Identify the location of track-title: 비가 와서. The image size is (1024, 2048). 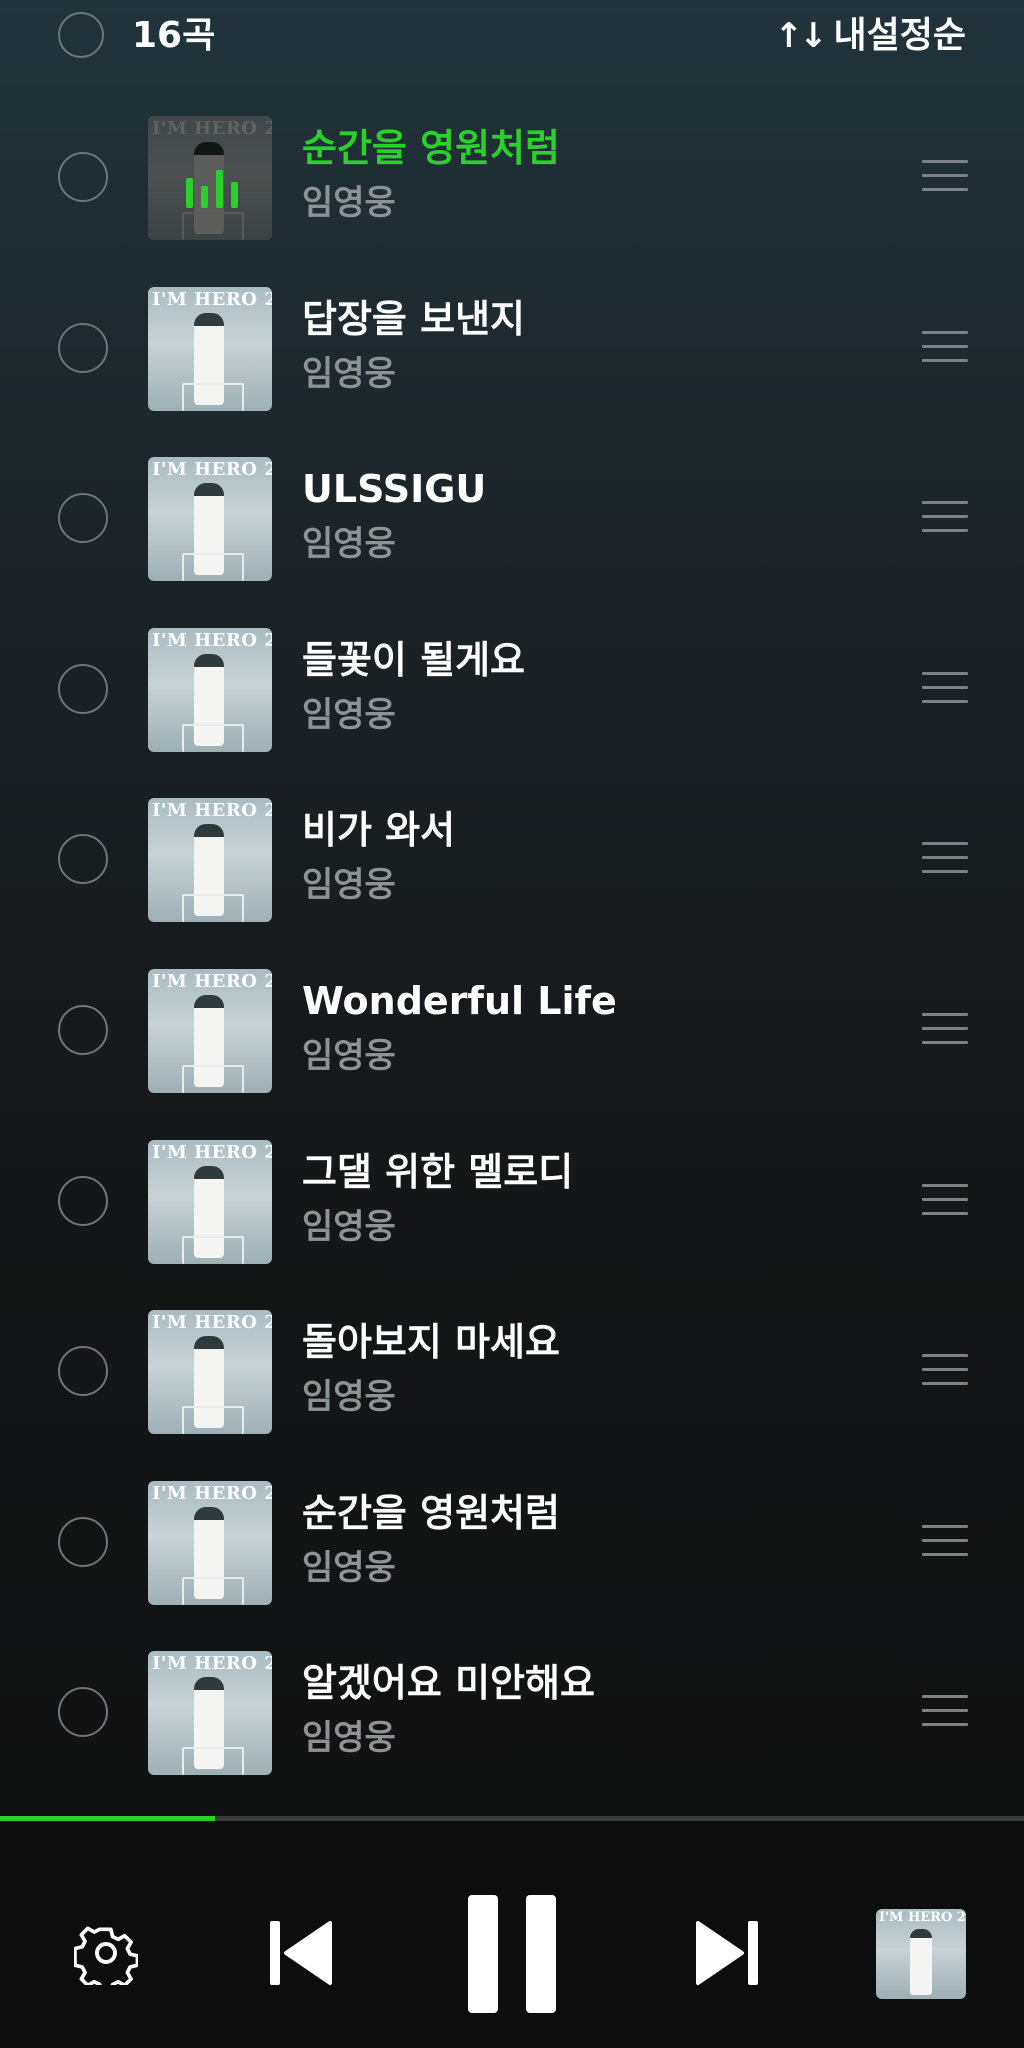
(379, 830).